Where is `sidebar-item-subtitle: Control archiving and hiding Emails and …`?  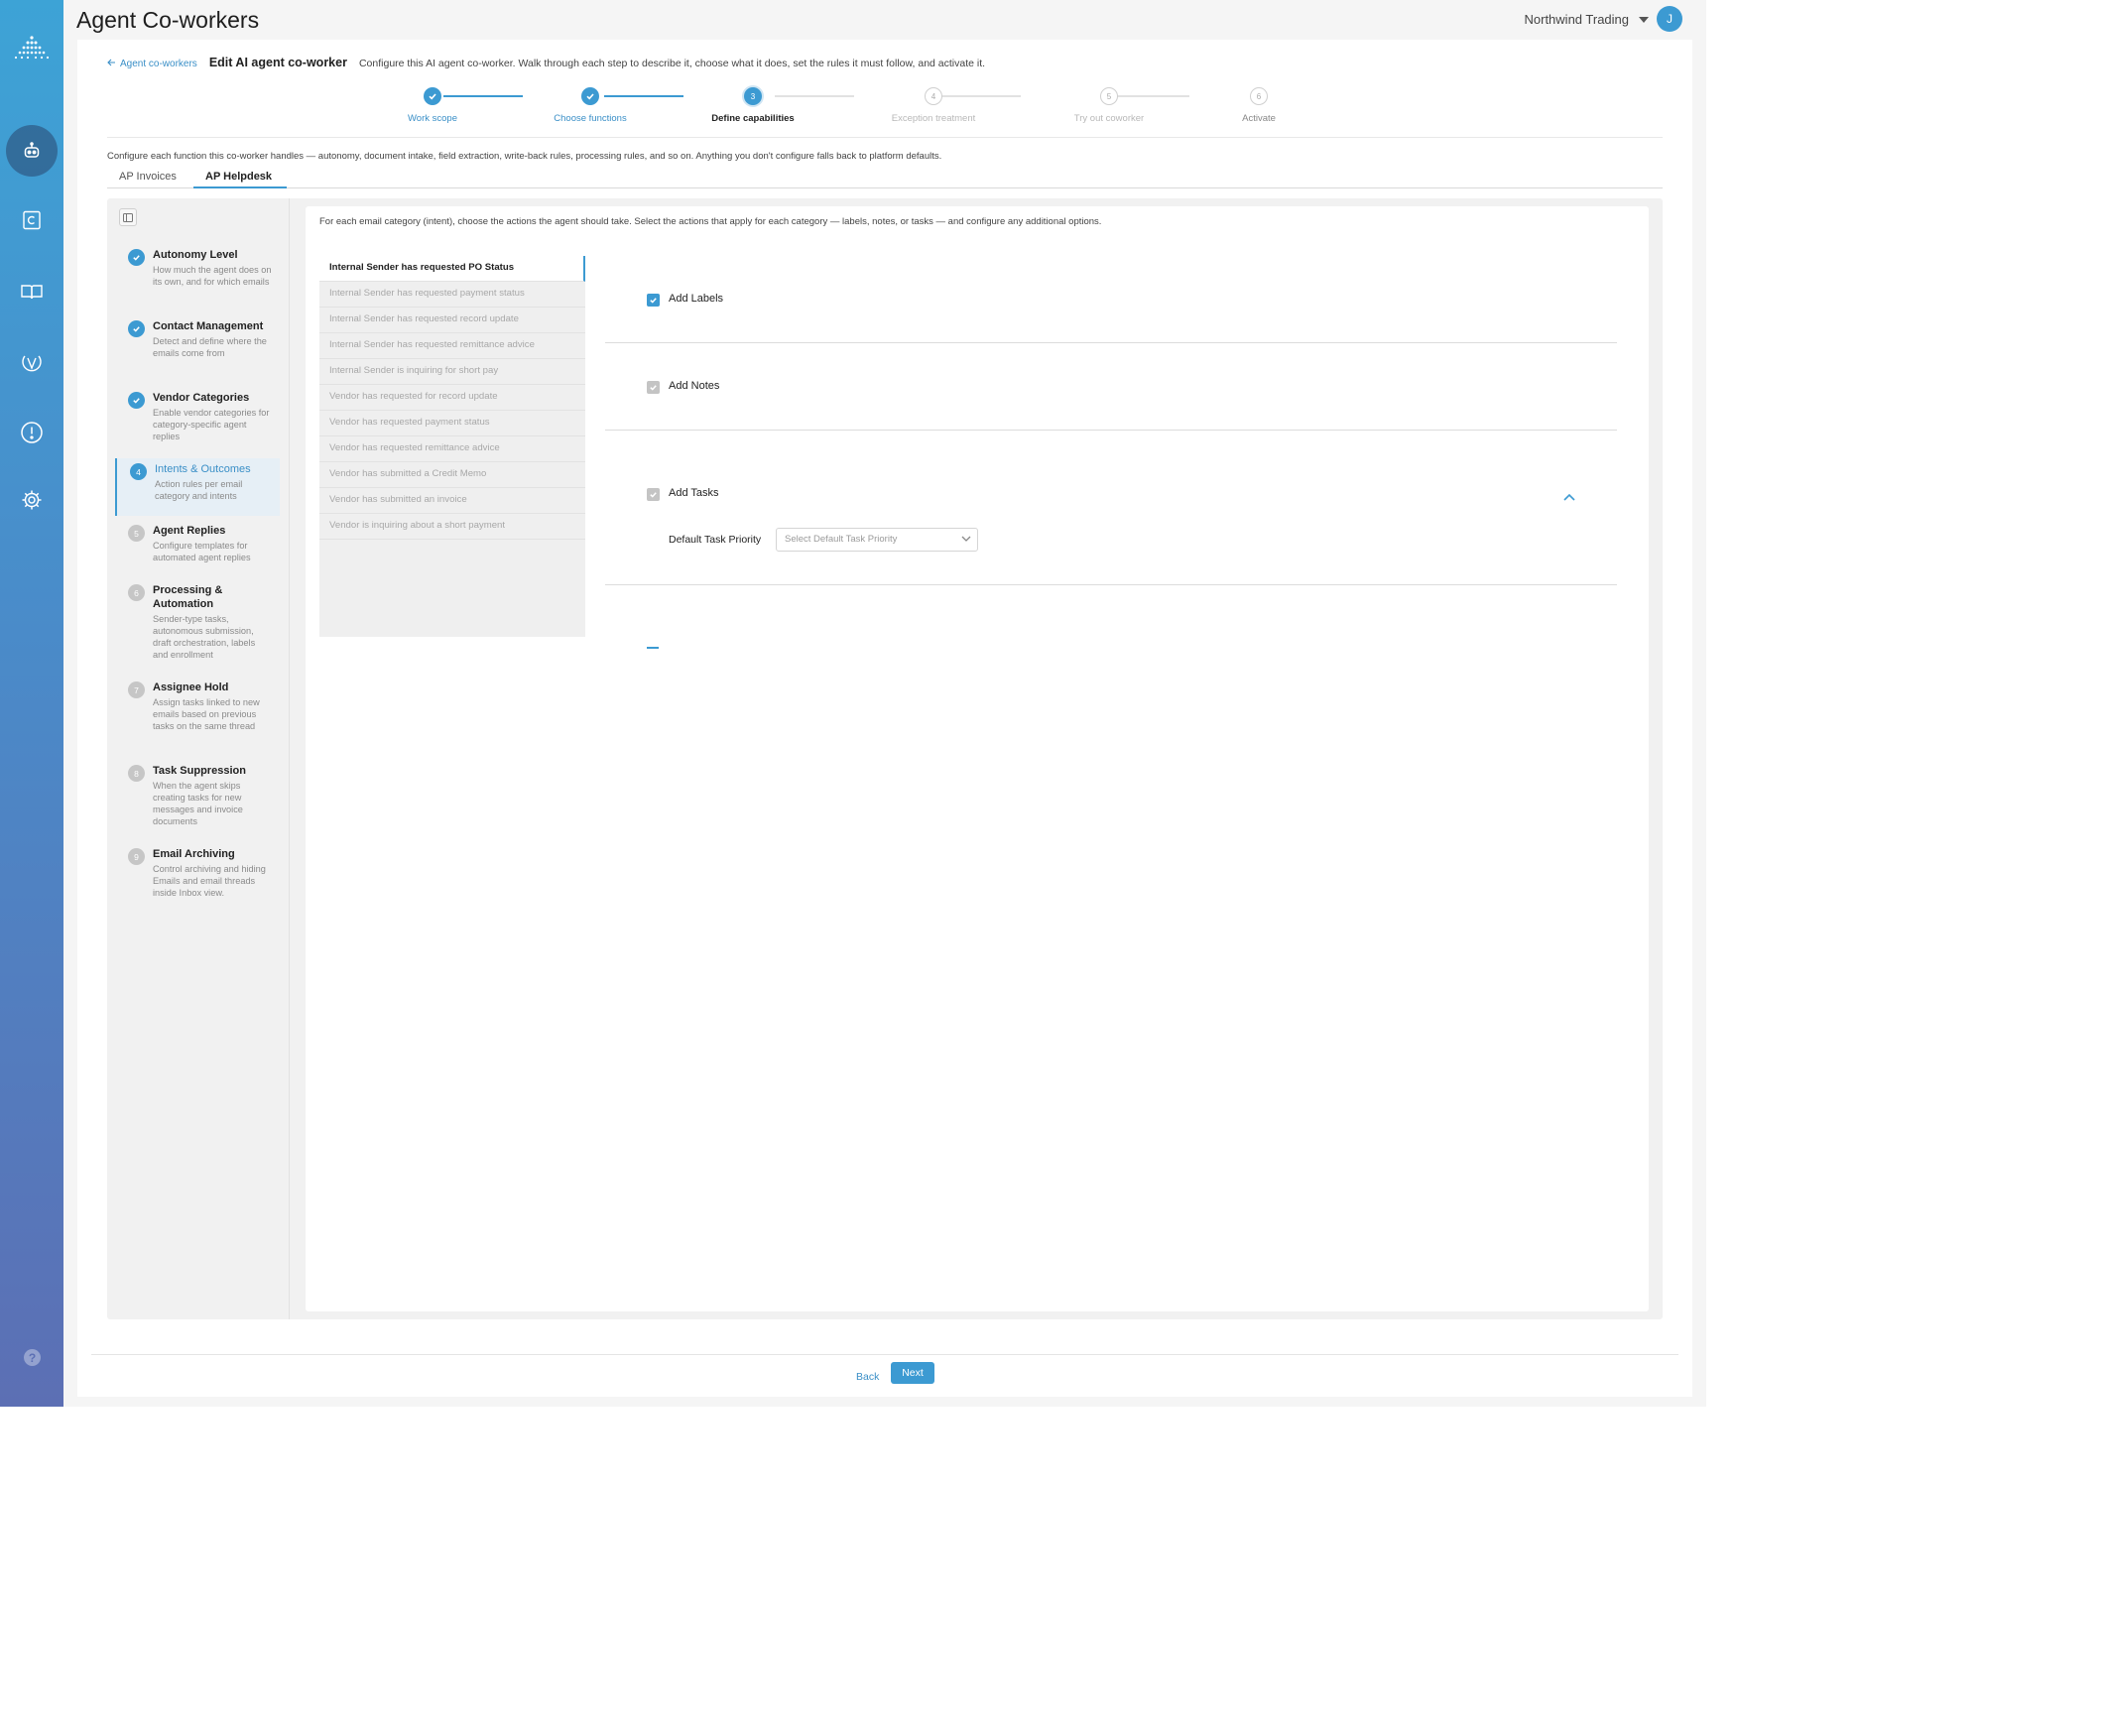 sidebar-item-subtitle: Control archiving and hiding Emails and … is located at coordinates (209, 881).